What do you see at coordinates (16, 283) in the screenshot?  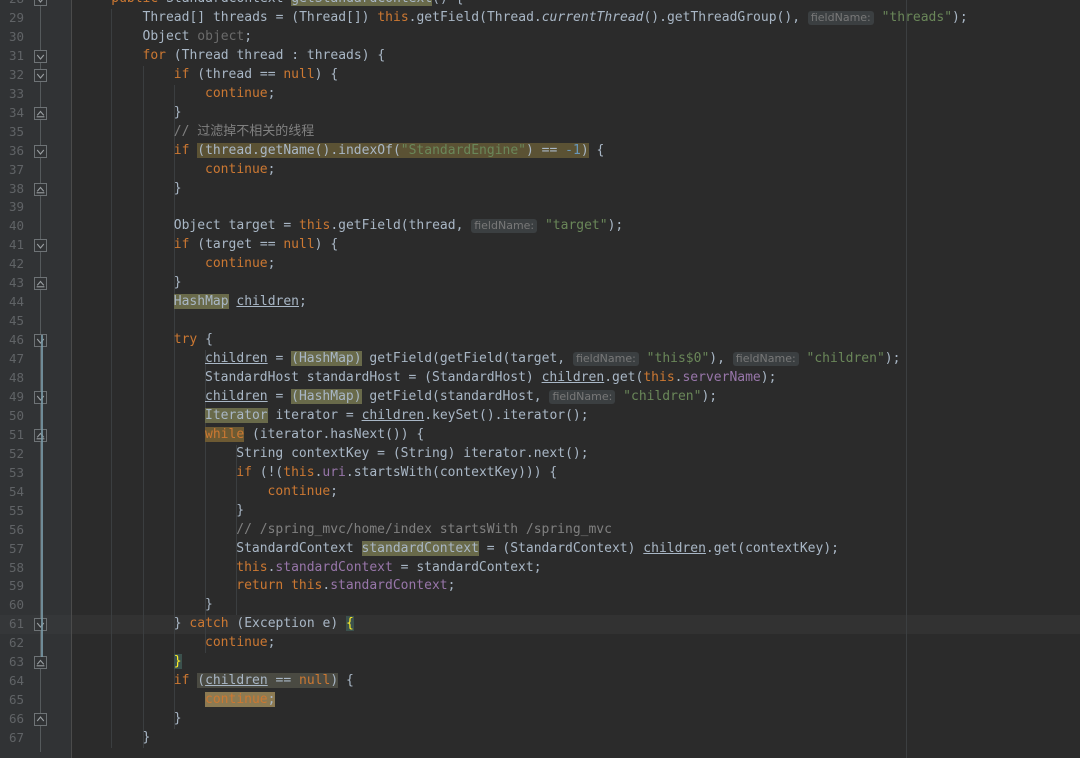 I see `line-number: 43` at bounding box center [16, 283].